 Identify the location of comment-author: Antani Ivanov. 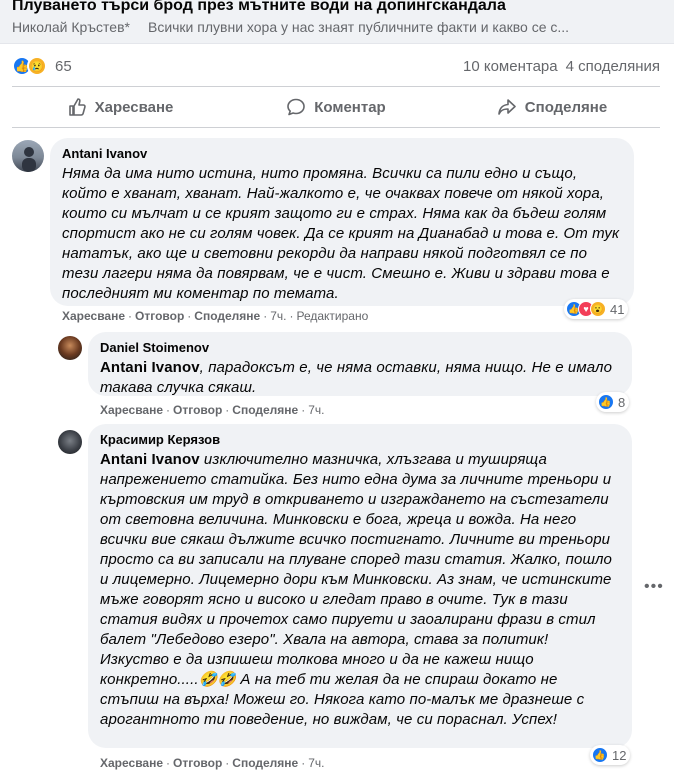
(342, 154).